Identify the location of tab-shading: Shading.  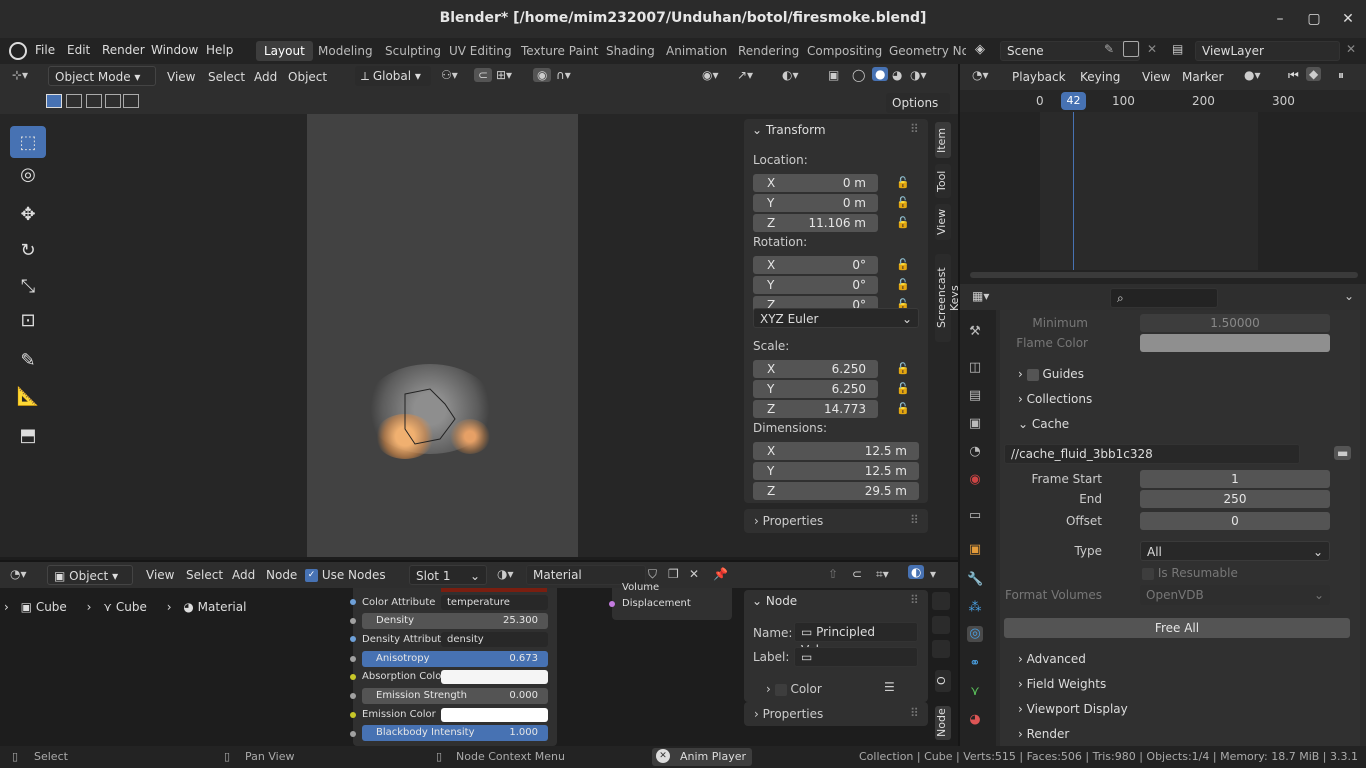
(630, 51).